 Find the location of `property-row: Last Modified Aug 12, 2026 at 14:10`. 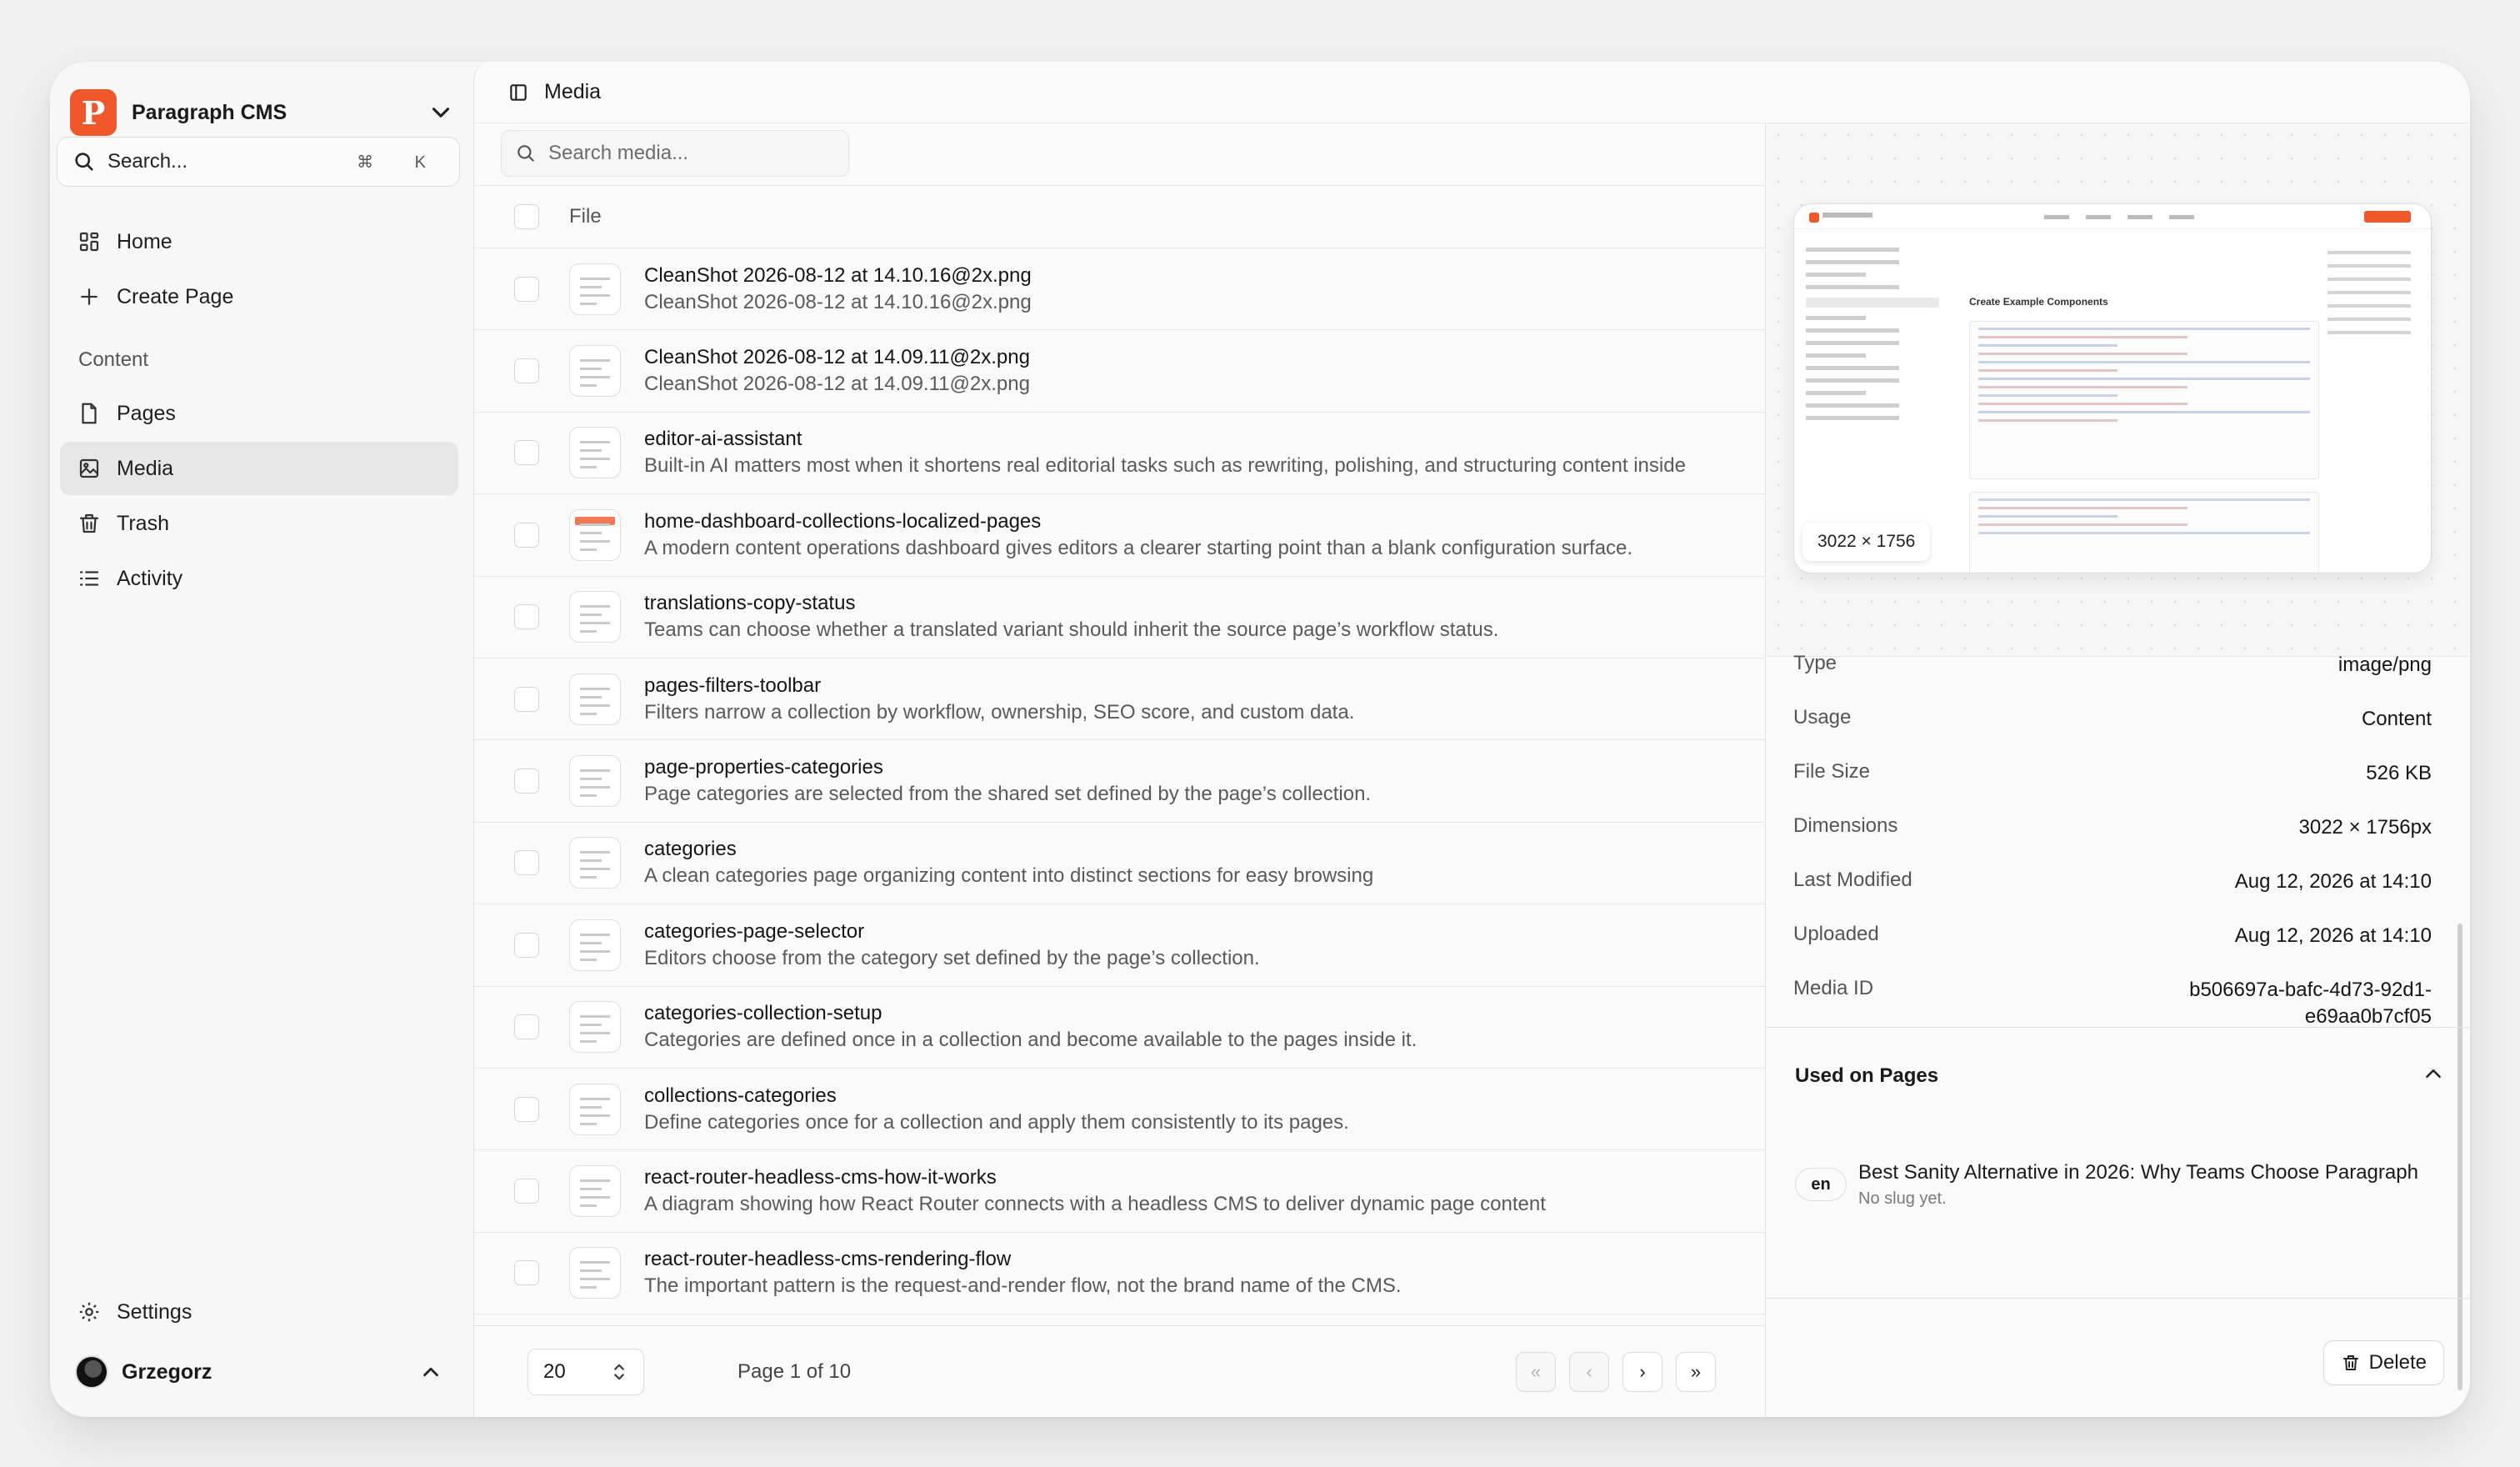

property-row: Last Modified Aug 12, 2026 at 14:10 is located at coordinates (2112, 881).